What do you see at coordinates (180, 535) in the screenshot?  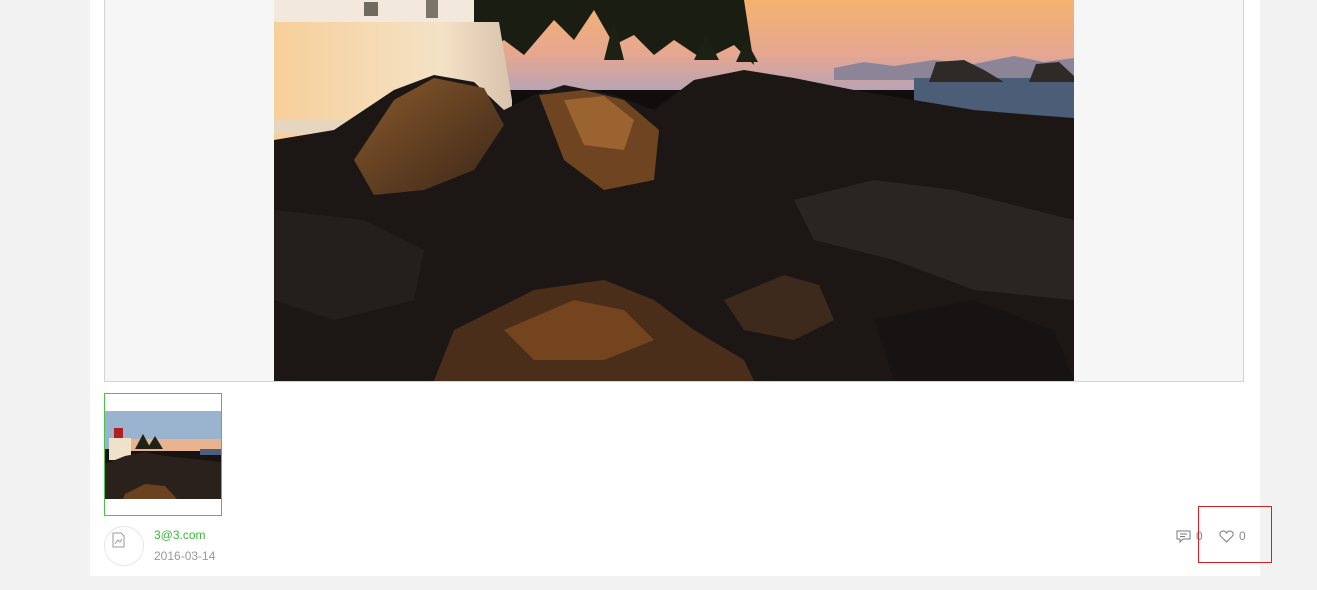 I see `author-link: 3@3.com` at bounding box center [180, 535].